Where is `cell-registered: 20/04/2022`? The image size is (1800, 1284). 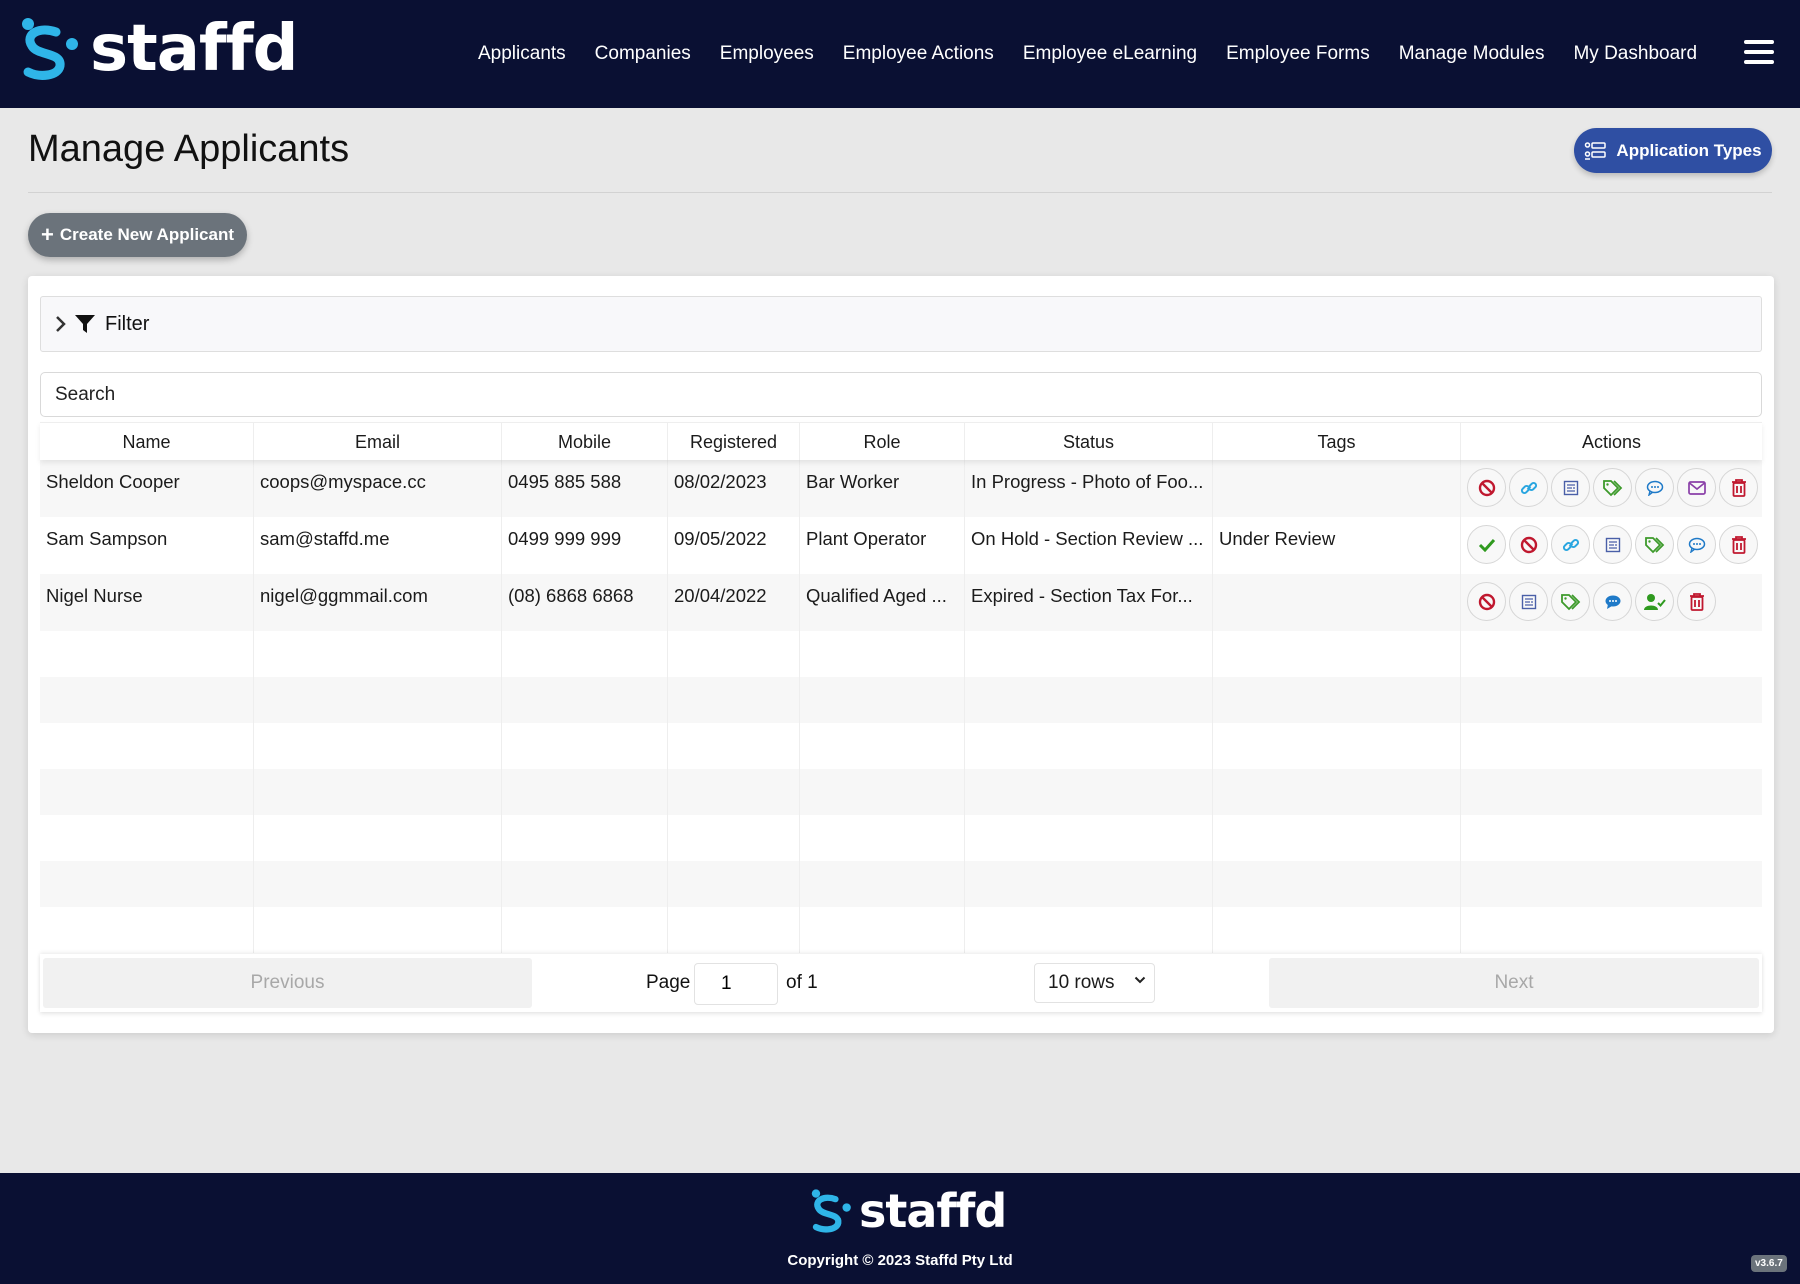
cell-registered: 20/04/2022 is located at coordinates (734, 602).